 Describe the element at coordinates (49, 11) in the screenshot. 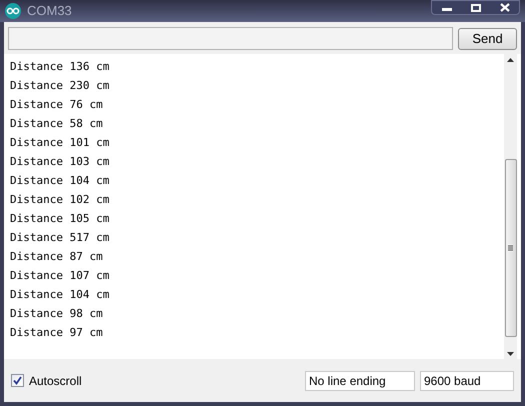

I see `window-title: COM33` at that location.